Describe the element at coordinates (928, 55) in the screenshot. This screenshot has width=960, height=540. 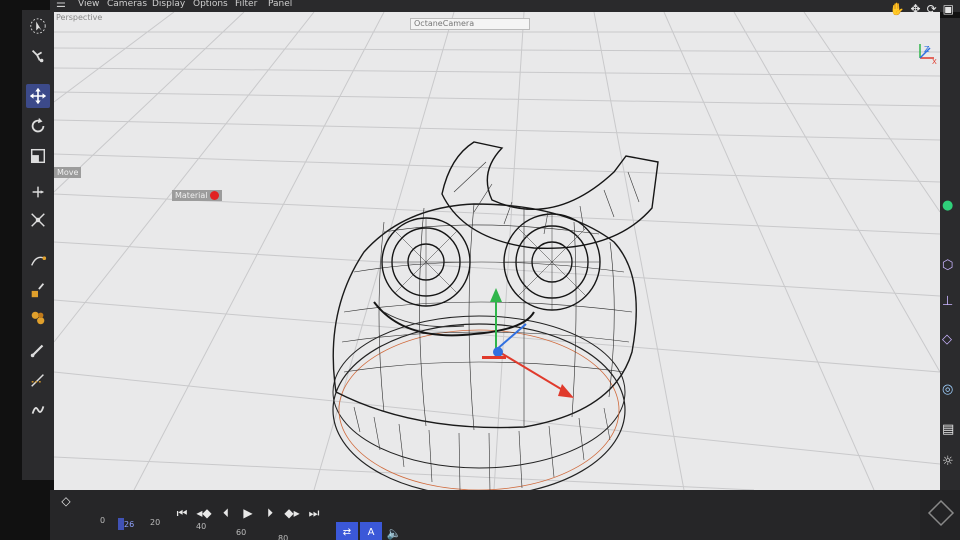
I see `axis-indicator: Z X` at that location.